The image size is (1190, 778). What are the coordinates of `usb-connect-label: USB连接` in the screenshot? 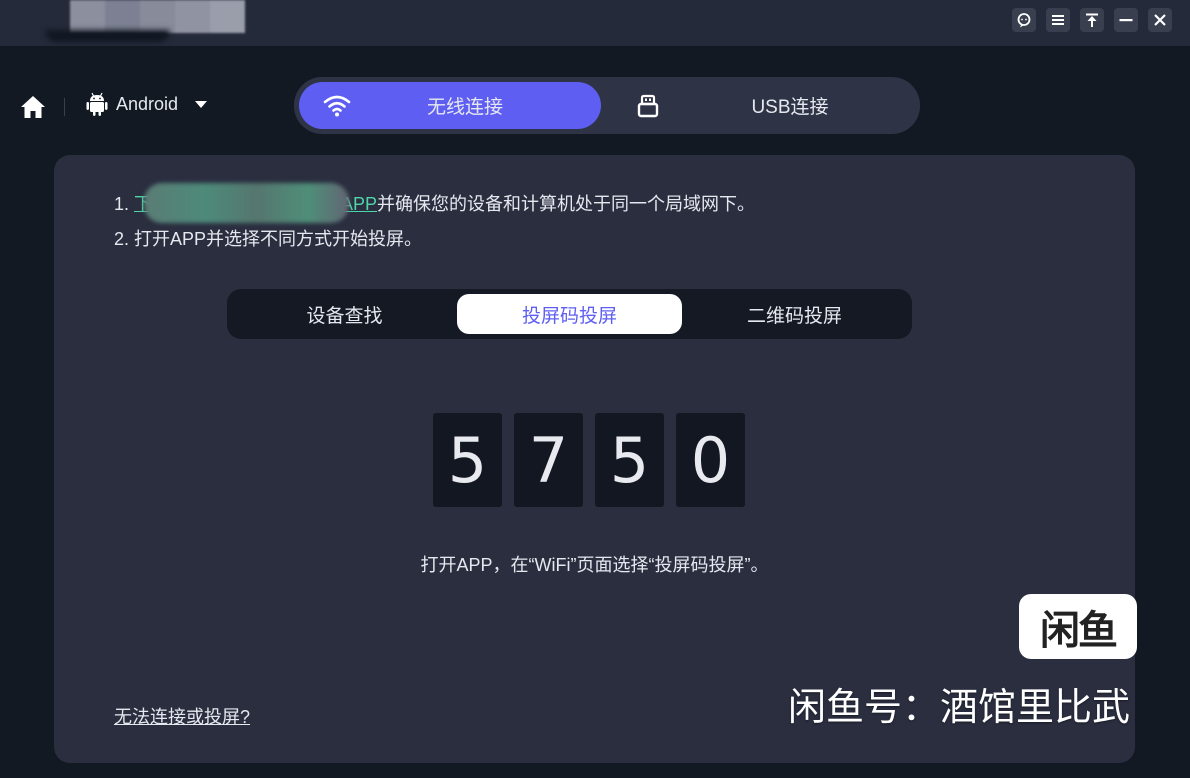 It's located at (790, 107).